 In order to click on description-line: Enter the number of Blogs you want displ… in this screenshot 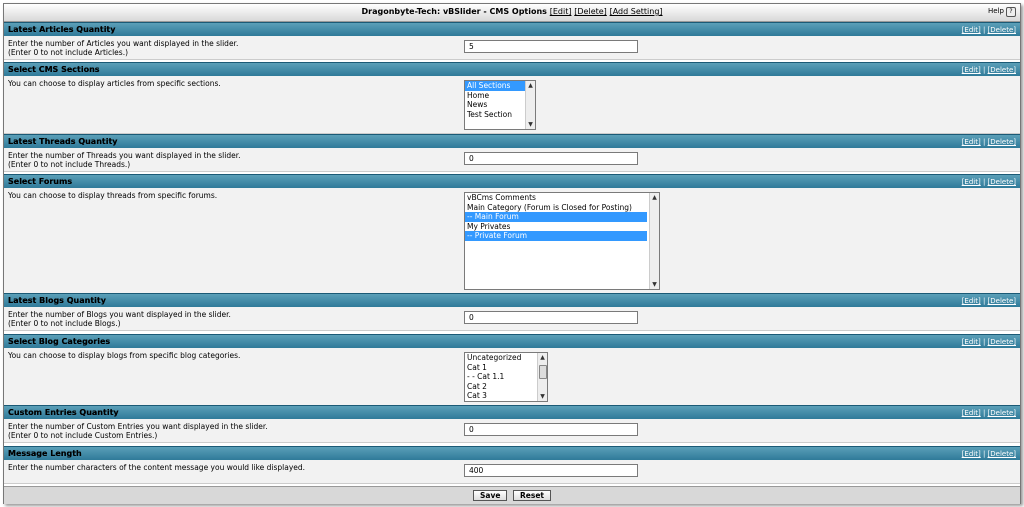, I will do `click(119, 314)`.